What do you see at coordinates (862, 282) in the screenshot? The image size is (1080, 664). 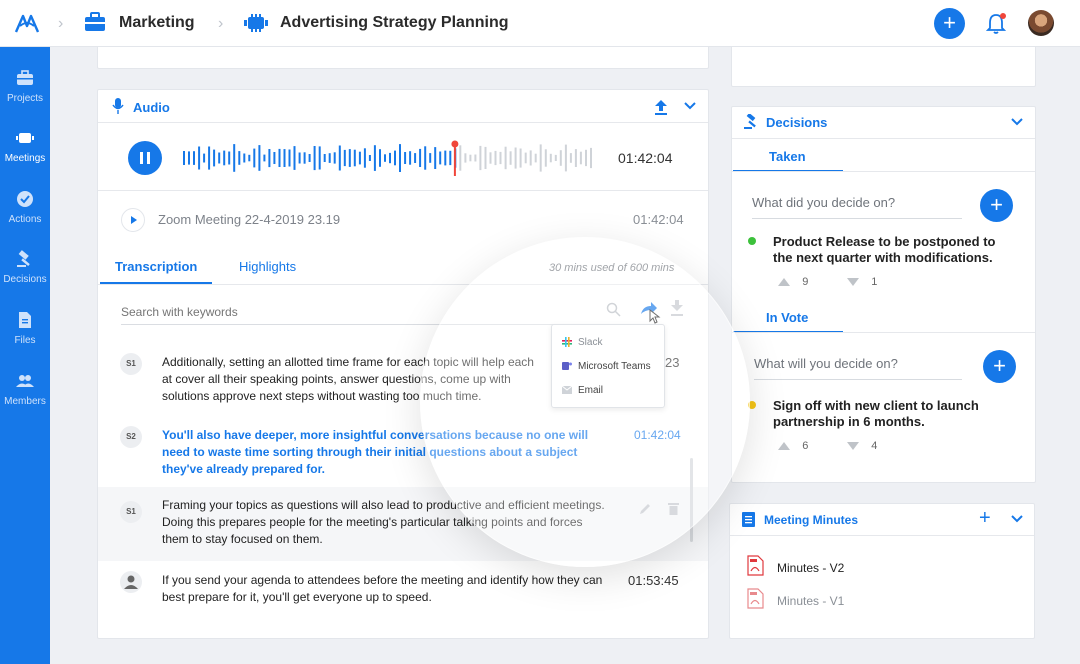 I see `downvote-button: 1` at bounding box center [862, 282].